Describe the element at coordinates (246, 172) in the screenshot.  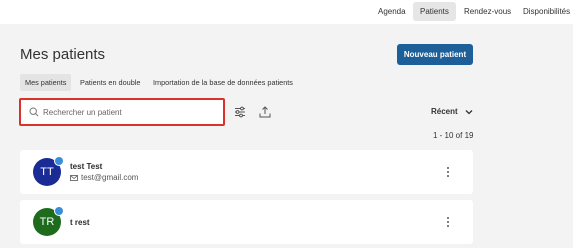
I see `patient-card: TT test Test test@gmail.com` at that location.